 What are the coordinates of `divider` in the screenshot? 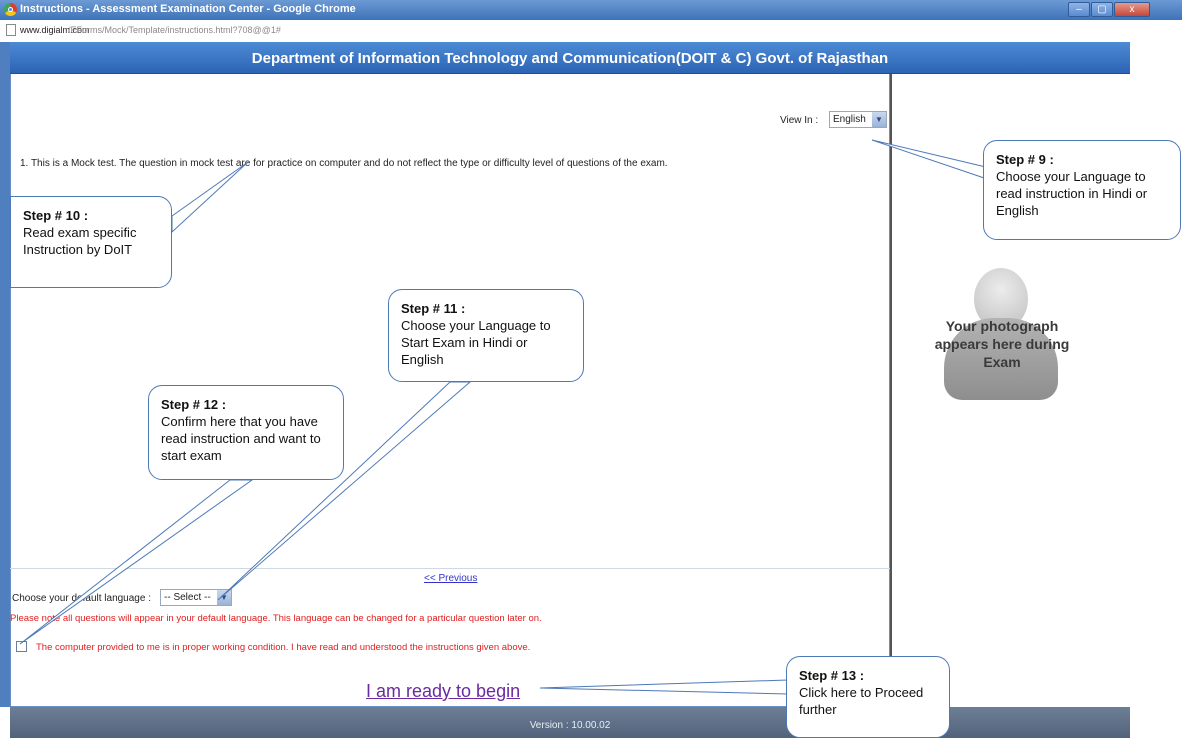 It's located at (450, 568).